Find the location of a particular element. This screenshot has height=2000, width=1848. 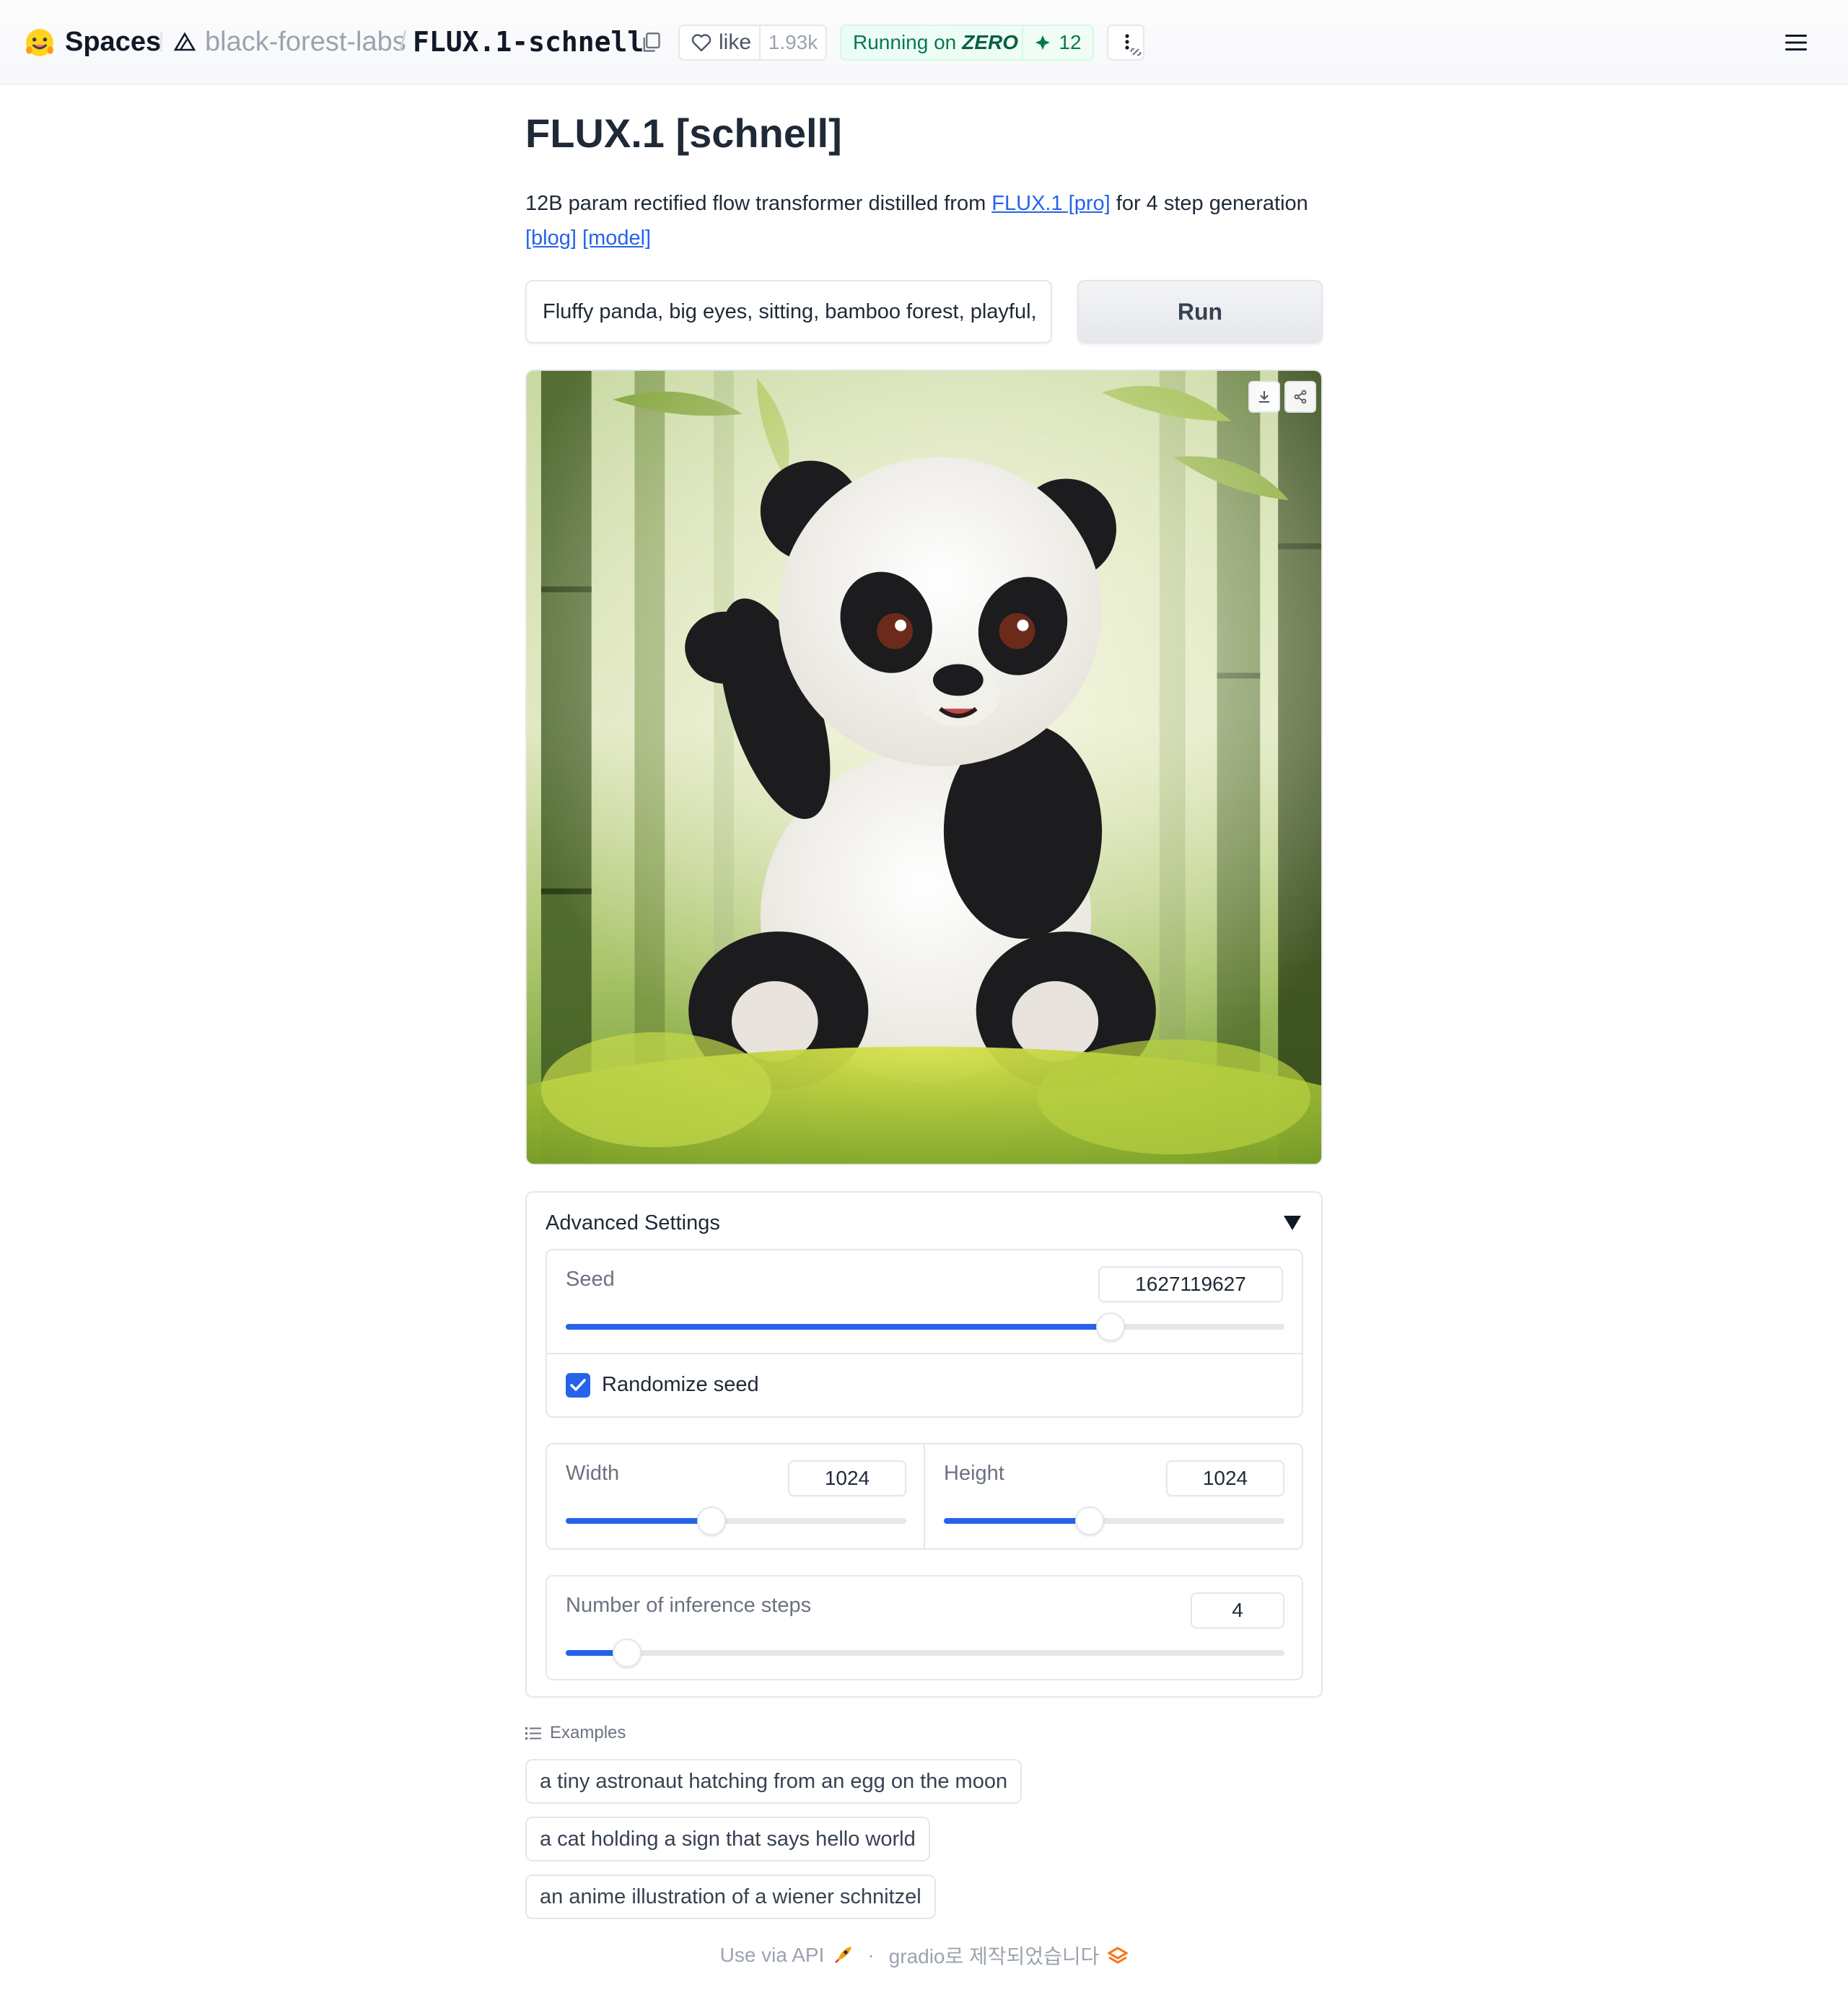

page-title: FLUX.1 [schnell] is located at coordinates (683, 133).